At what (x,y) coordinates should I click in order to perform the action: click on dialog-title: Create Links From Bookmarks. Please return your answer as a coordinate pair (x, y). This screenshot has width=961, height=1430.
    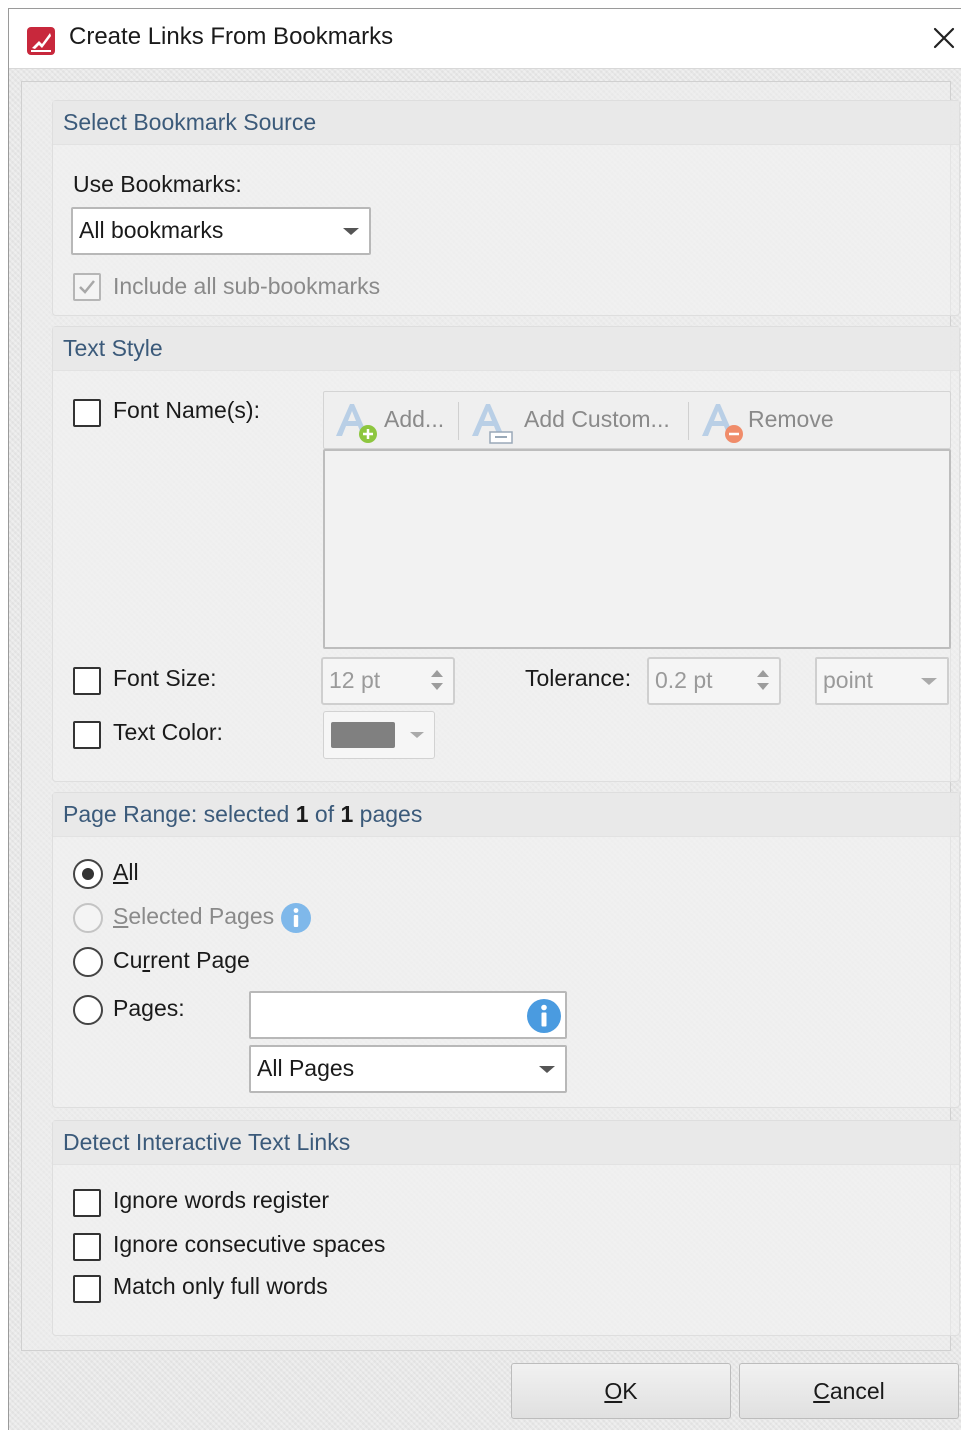
    Looking at the image, I should click on (231, 36).